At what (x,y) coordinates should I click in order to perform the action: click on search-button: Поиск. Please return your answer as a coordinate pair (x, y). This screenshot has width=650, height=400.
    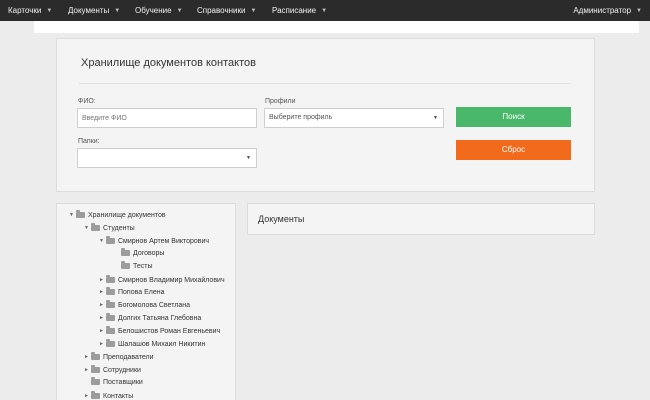
    Looking at the image, I should click on (513, 117).